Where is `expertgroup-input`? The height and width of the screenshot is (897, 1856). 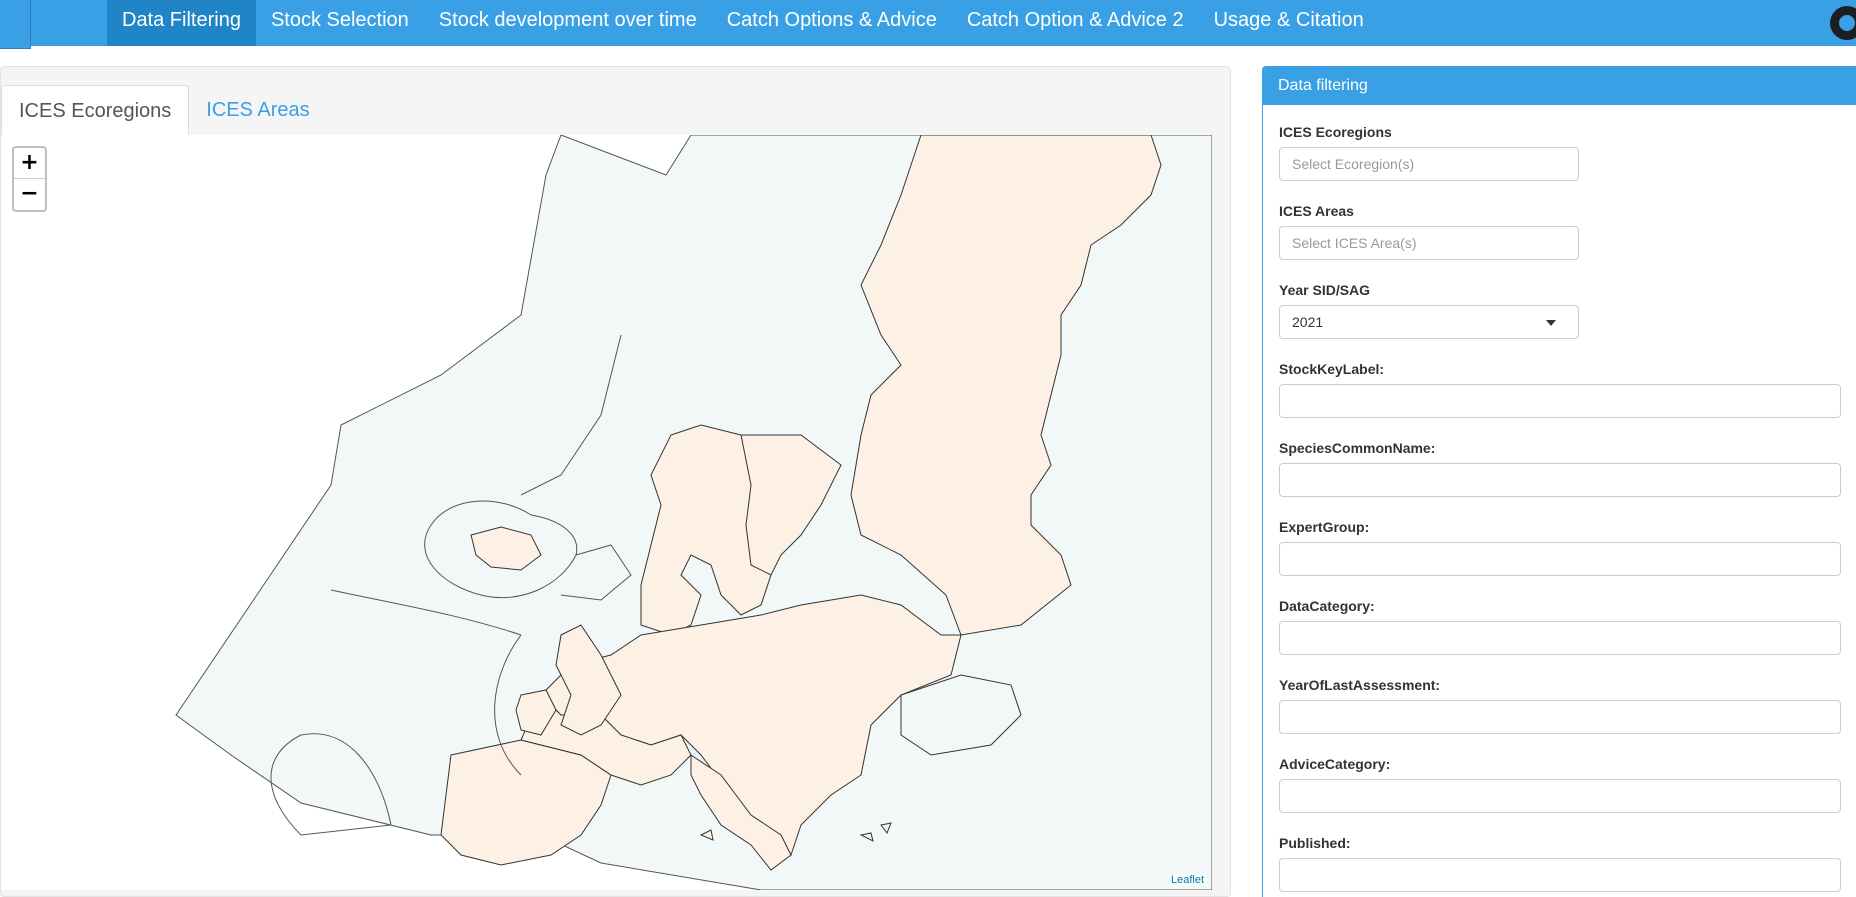 expertgroup-input is located at coordinates (1560, 559).